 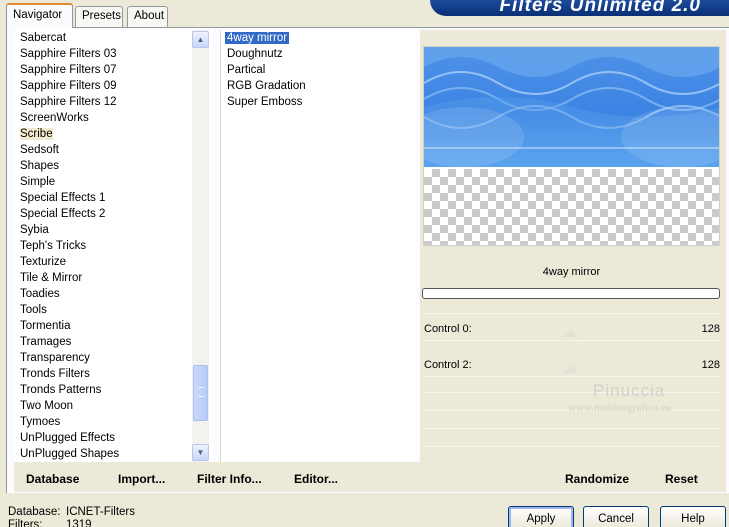 I want to click on filters-label: Filters:, so click(x=25, y=523).